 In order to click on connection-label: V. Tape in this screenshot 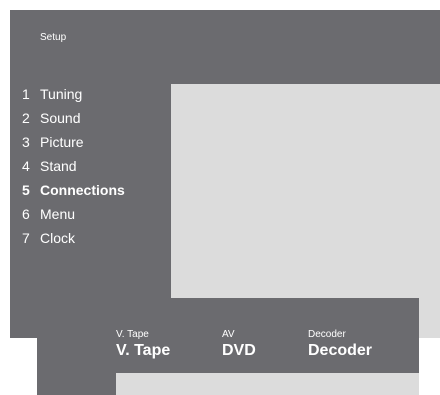, I will do `click(132, 334)`.